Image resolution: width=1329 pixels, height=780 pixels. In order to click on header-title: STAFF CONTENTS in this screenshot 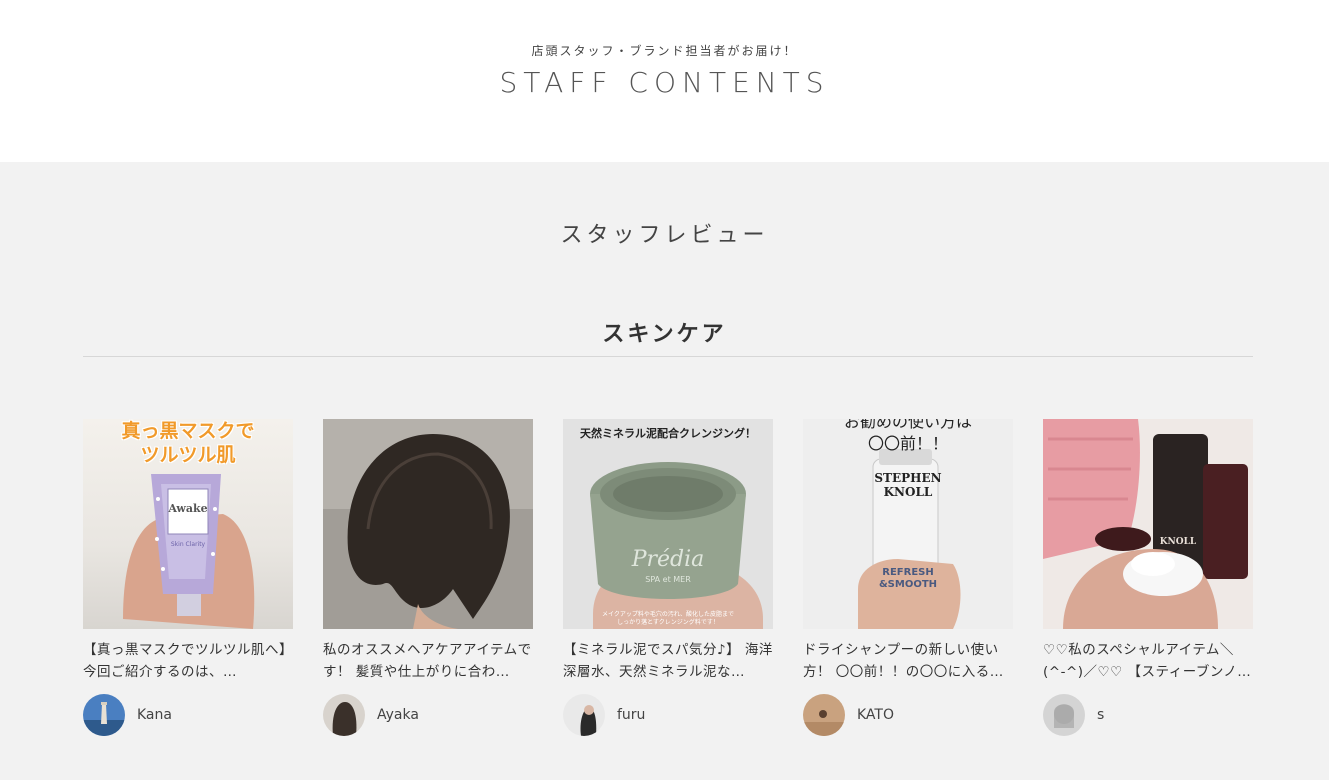, I will do `click(664, 82)`.